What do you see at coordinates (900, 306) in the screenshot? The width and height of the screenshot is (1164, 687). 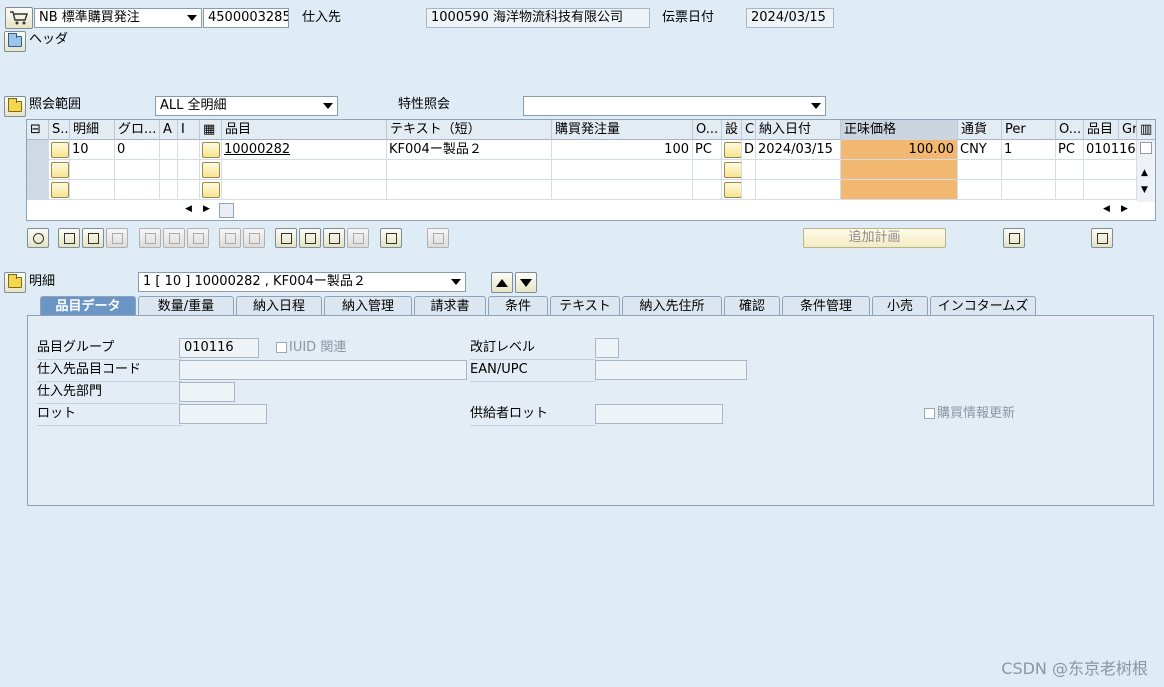 I see `tab-retail: 小売` at bounding box center [900, 306].